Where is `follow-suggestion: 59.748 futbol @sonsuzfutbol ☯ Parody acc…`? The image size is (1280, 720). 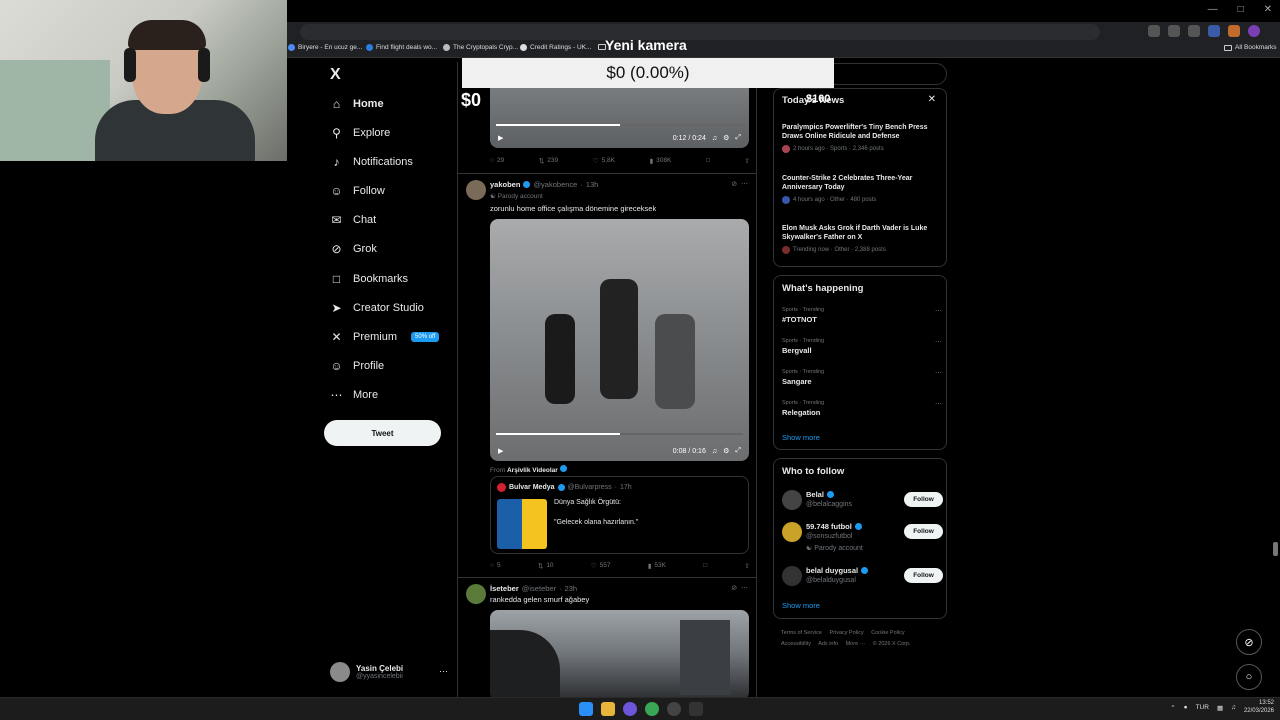 follow-suggestion: 59.748 futbol @sonsuzfutbol ☯ Parody acc… is located at coordinates (862, 537).